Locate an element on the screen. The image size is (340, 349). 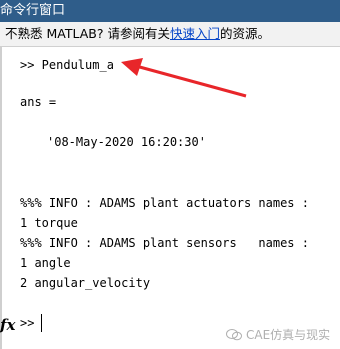
wechat-icon is located at coordinates (234, 334).